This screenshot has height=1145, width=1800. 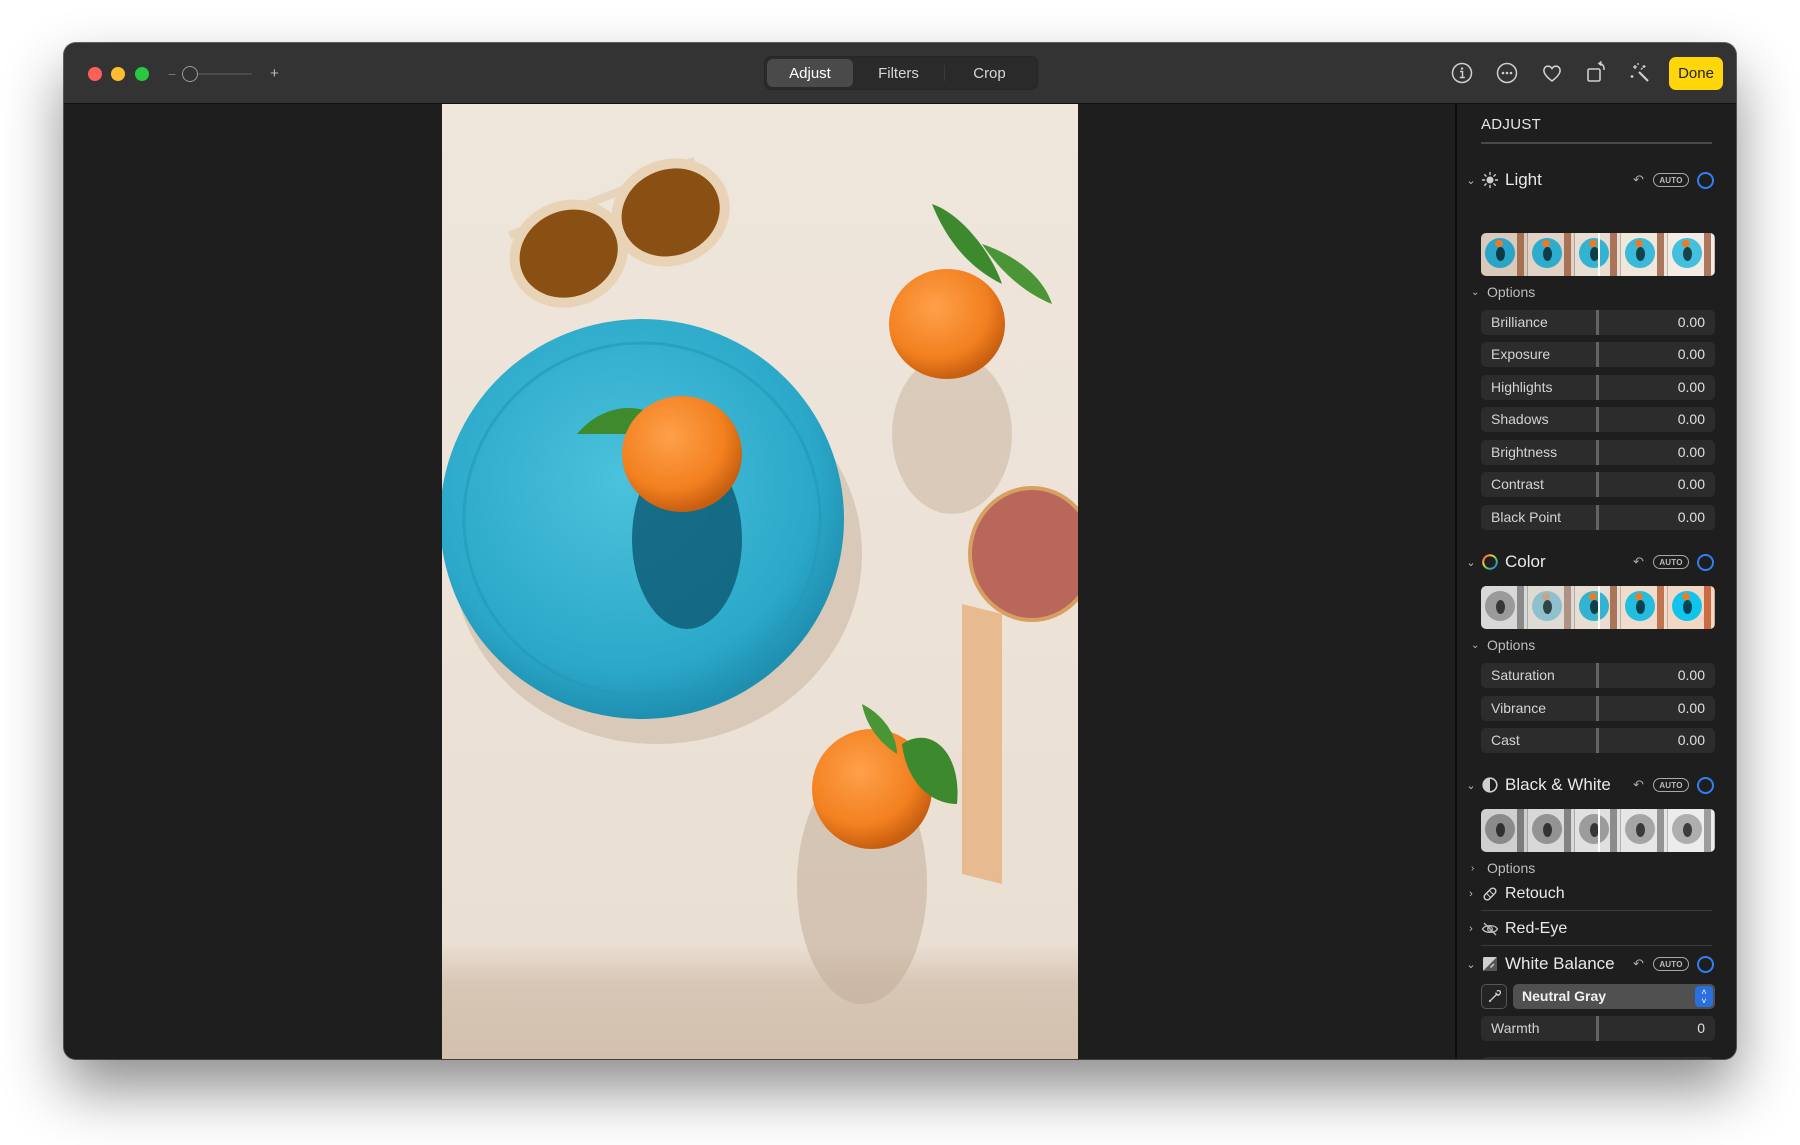 What do you see at coordinates (1596, 929) in the screenshot?
I see `section-red-eye-header: › Red-Eye` at bounding box center [1596, 929].